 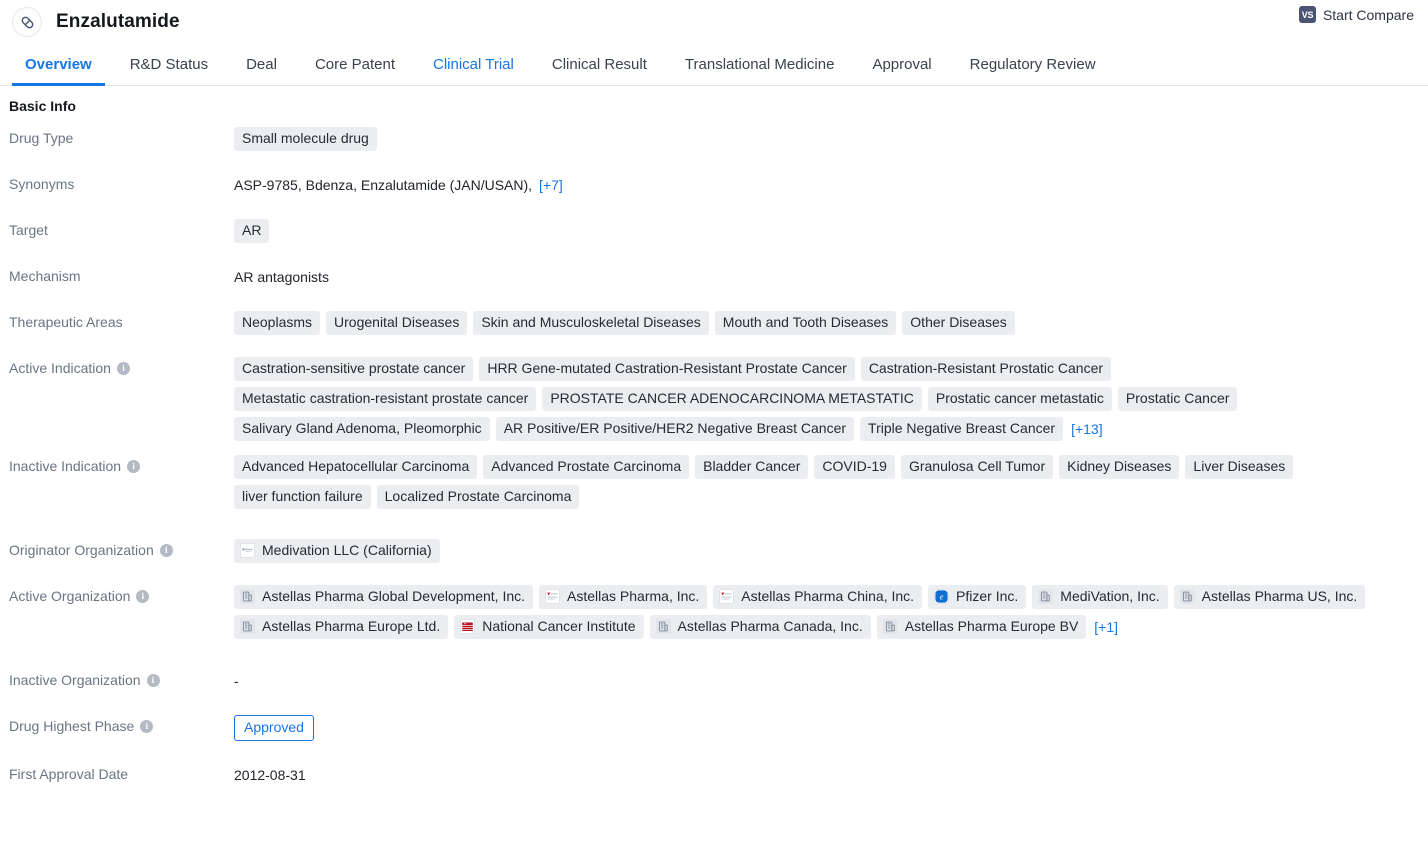 I want to click on tab-label: Core Patent, so click(x=354, y=64).